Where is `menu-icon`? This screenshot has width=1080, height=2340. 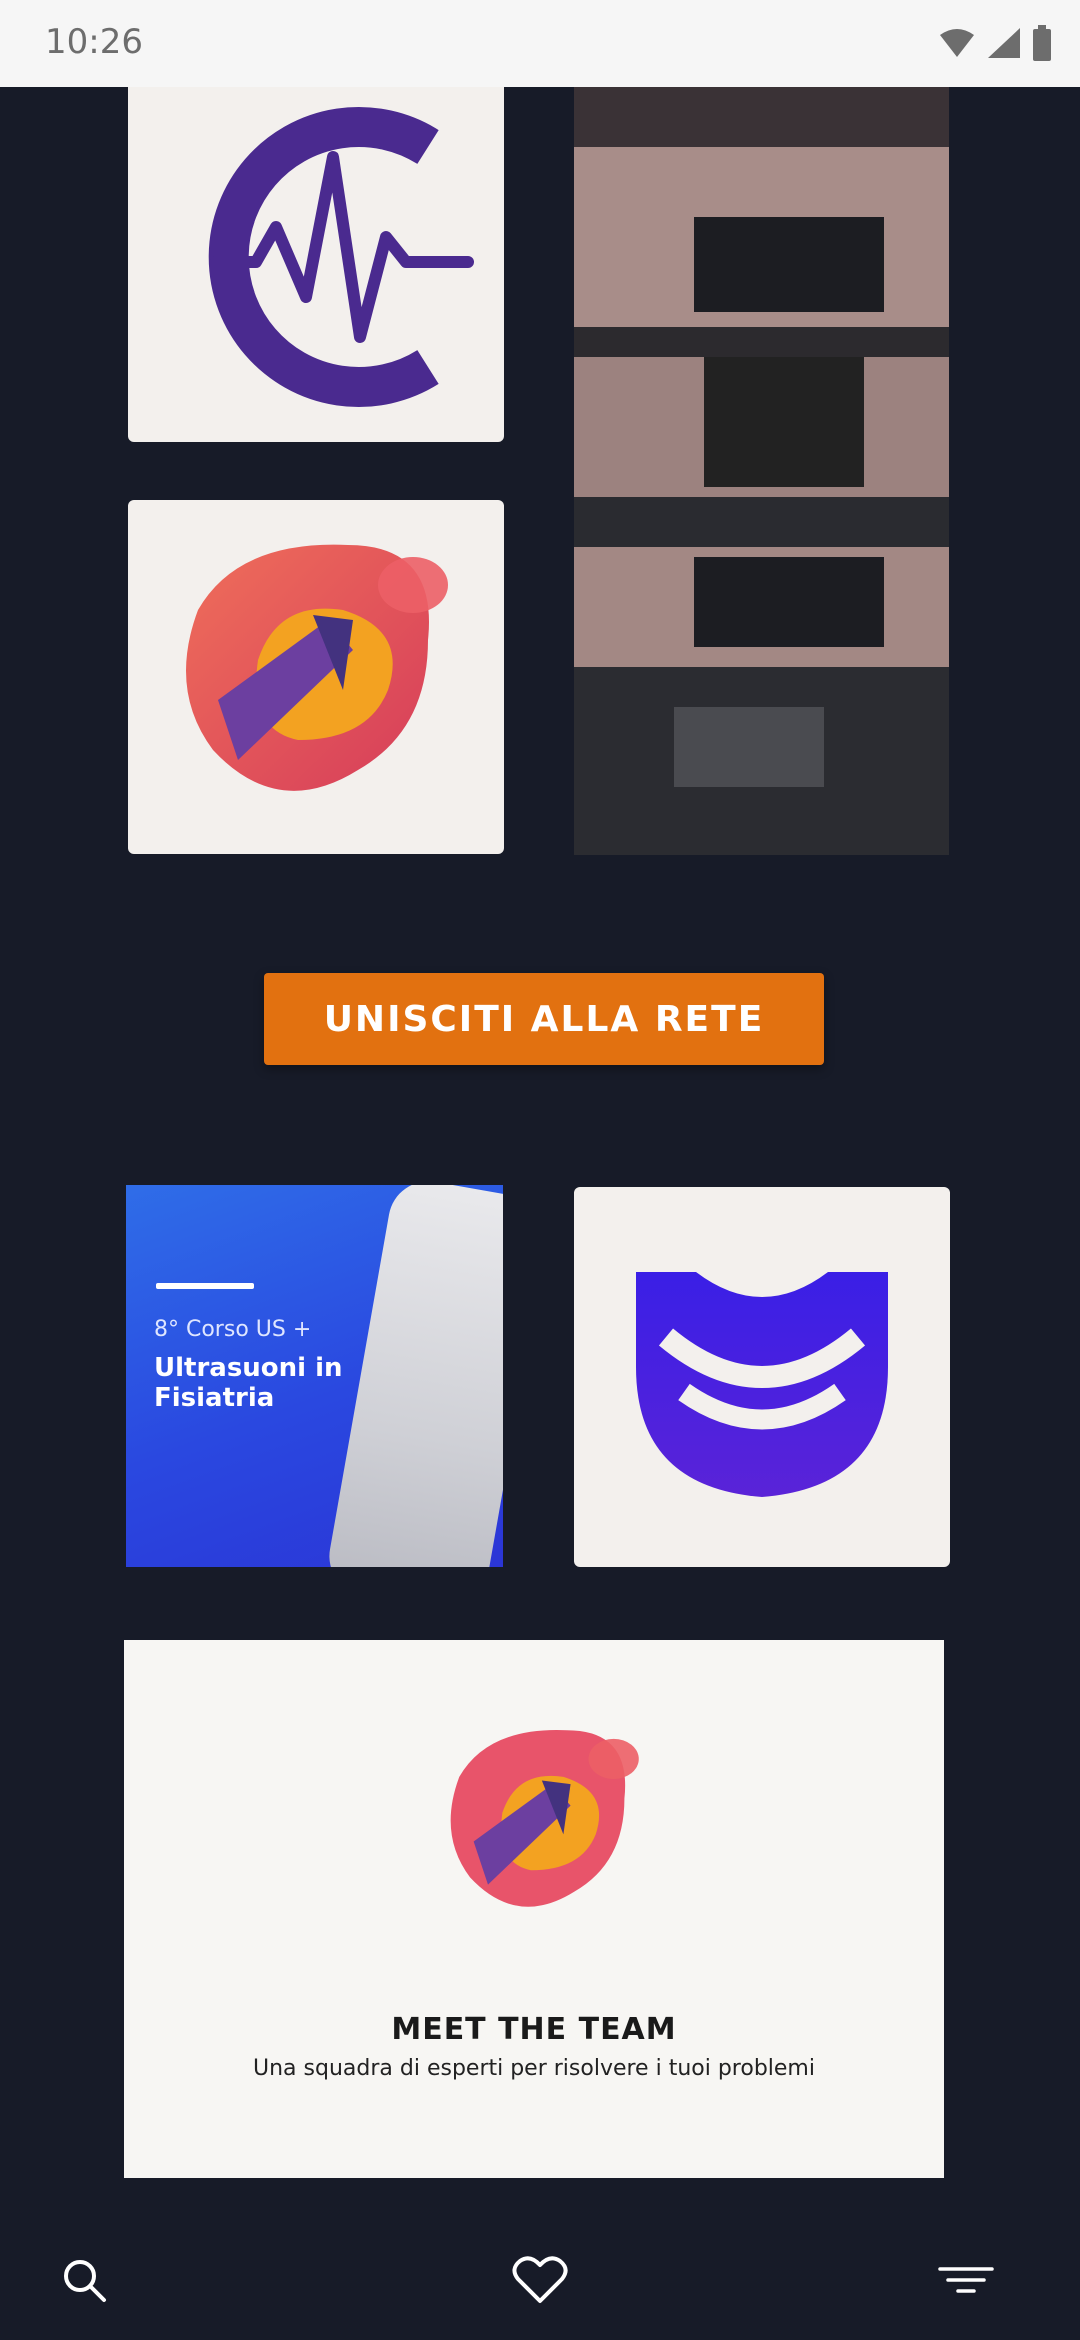
menu-icon is located at coordinates (966, 2280).